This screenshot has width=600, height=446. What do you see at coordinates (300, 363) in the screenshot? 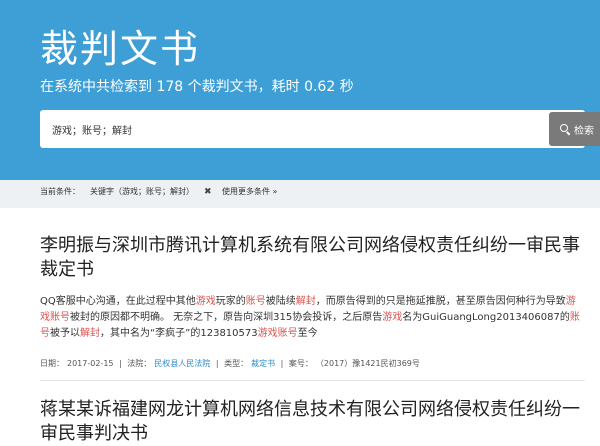
I see `case-label: 案号：` at bounding box center [300, 363].